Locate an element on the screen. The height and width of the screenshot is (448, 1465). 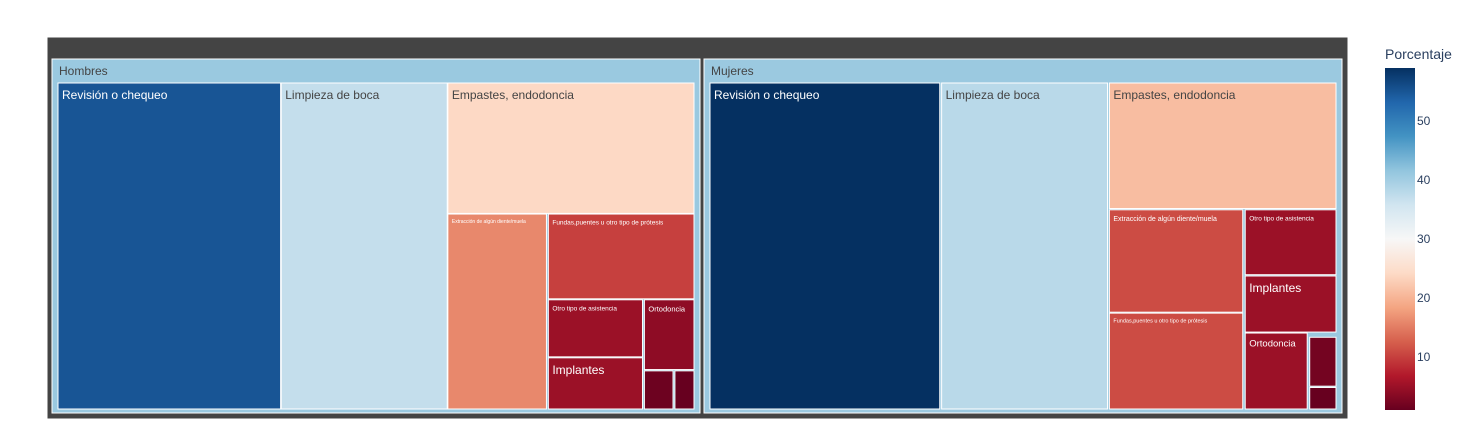
colorbar-gradient is located at coordinates (1400, 239).